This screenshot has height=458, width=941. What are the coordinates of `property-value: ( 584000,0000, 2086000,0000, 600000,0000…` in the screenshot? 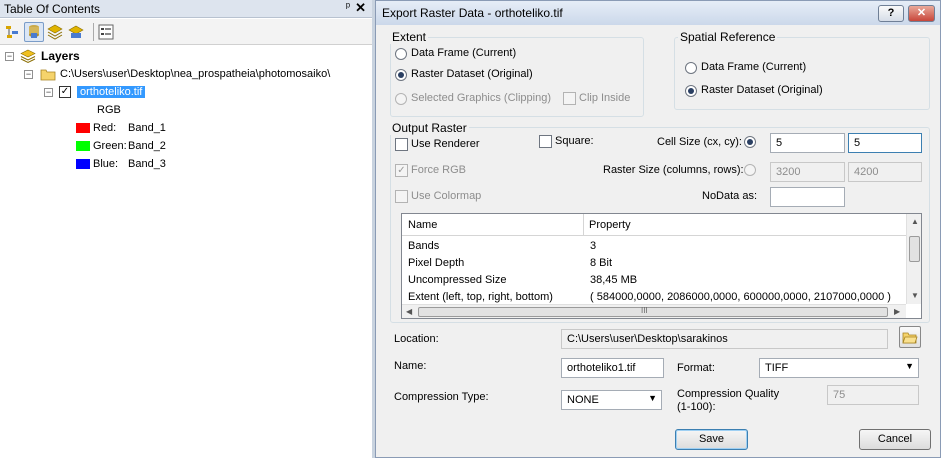 It's located at (740, 297).